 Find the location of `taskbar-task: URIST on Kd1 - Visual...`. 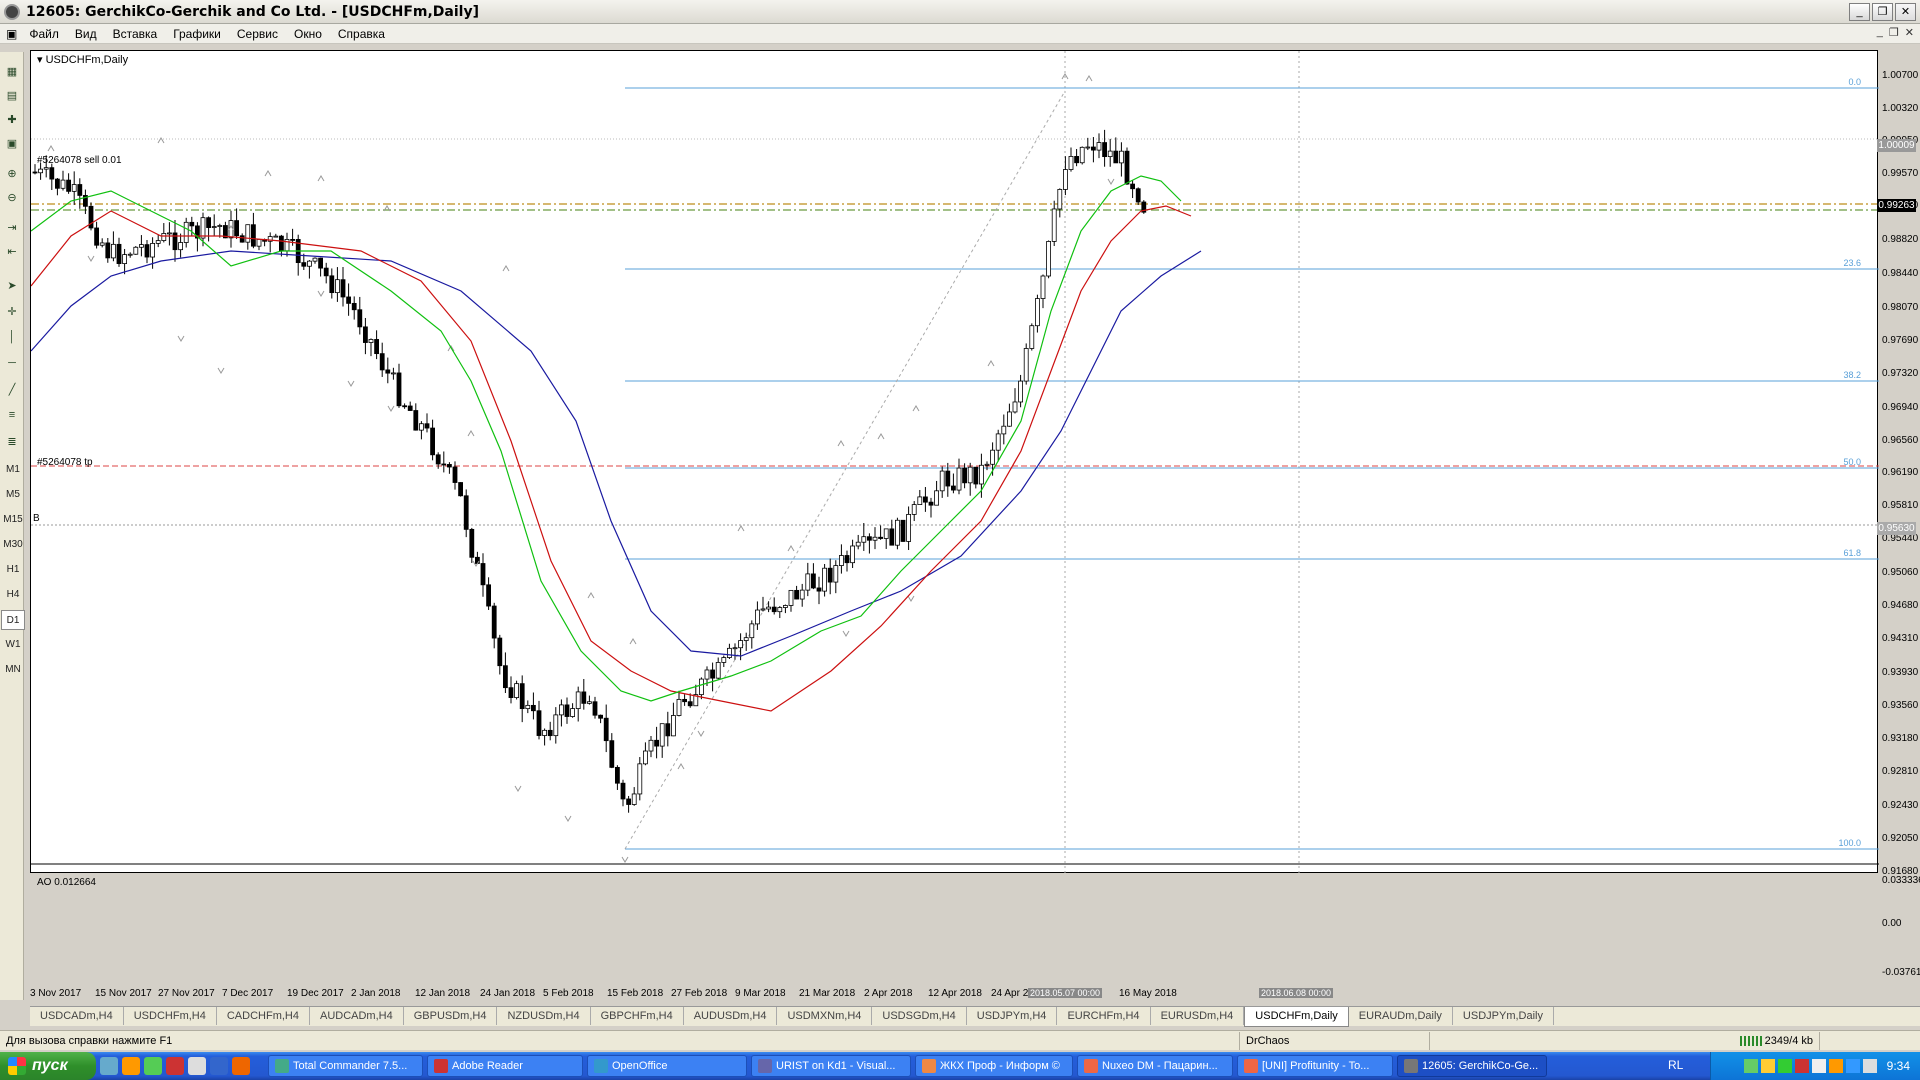

taskbar-task: URIST on Kd1 - Visual... is located at coordinates (831, 1066).